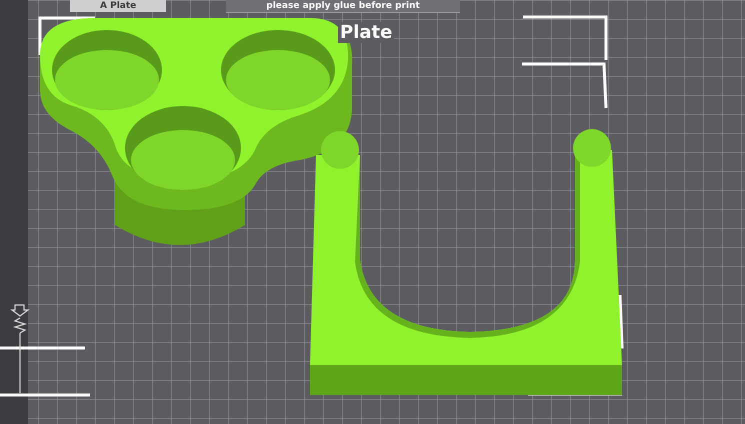  Describe the element at coordinates (366, 32) in the screenshot. I see `plate-label: Plate` at that location.